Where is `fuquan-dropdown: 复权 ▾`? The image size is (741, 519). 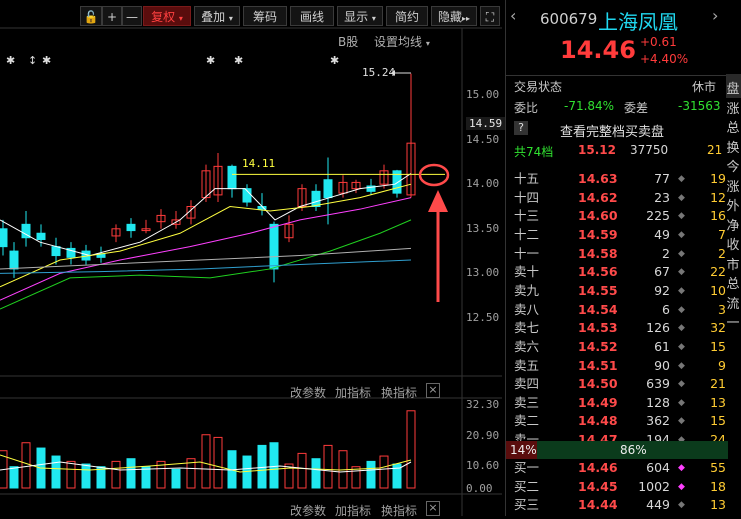 fuquan-dropdown: 复权 ▾ is located at coordinates (167, 16).